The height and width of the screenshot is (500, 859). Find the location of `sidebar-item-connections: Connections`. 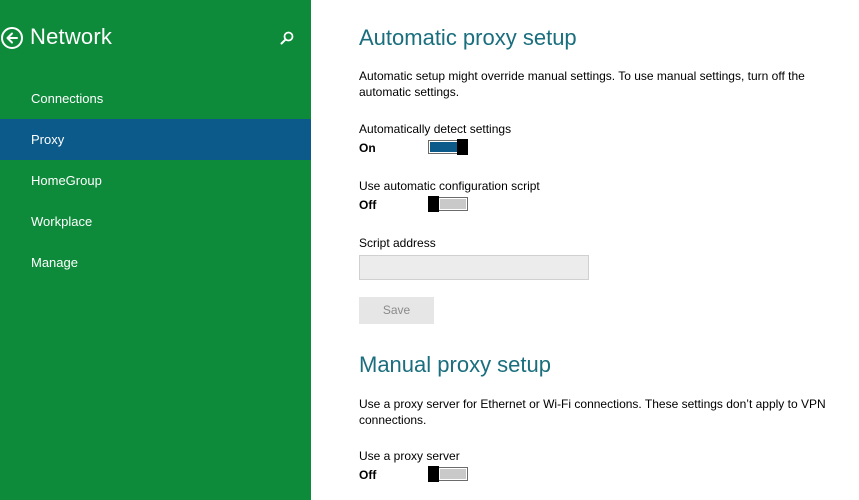

sidebar-item-connections: Connections is located at coordinates (155, 98).